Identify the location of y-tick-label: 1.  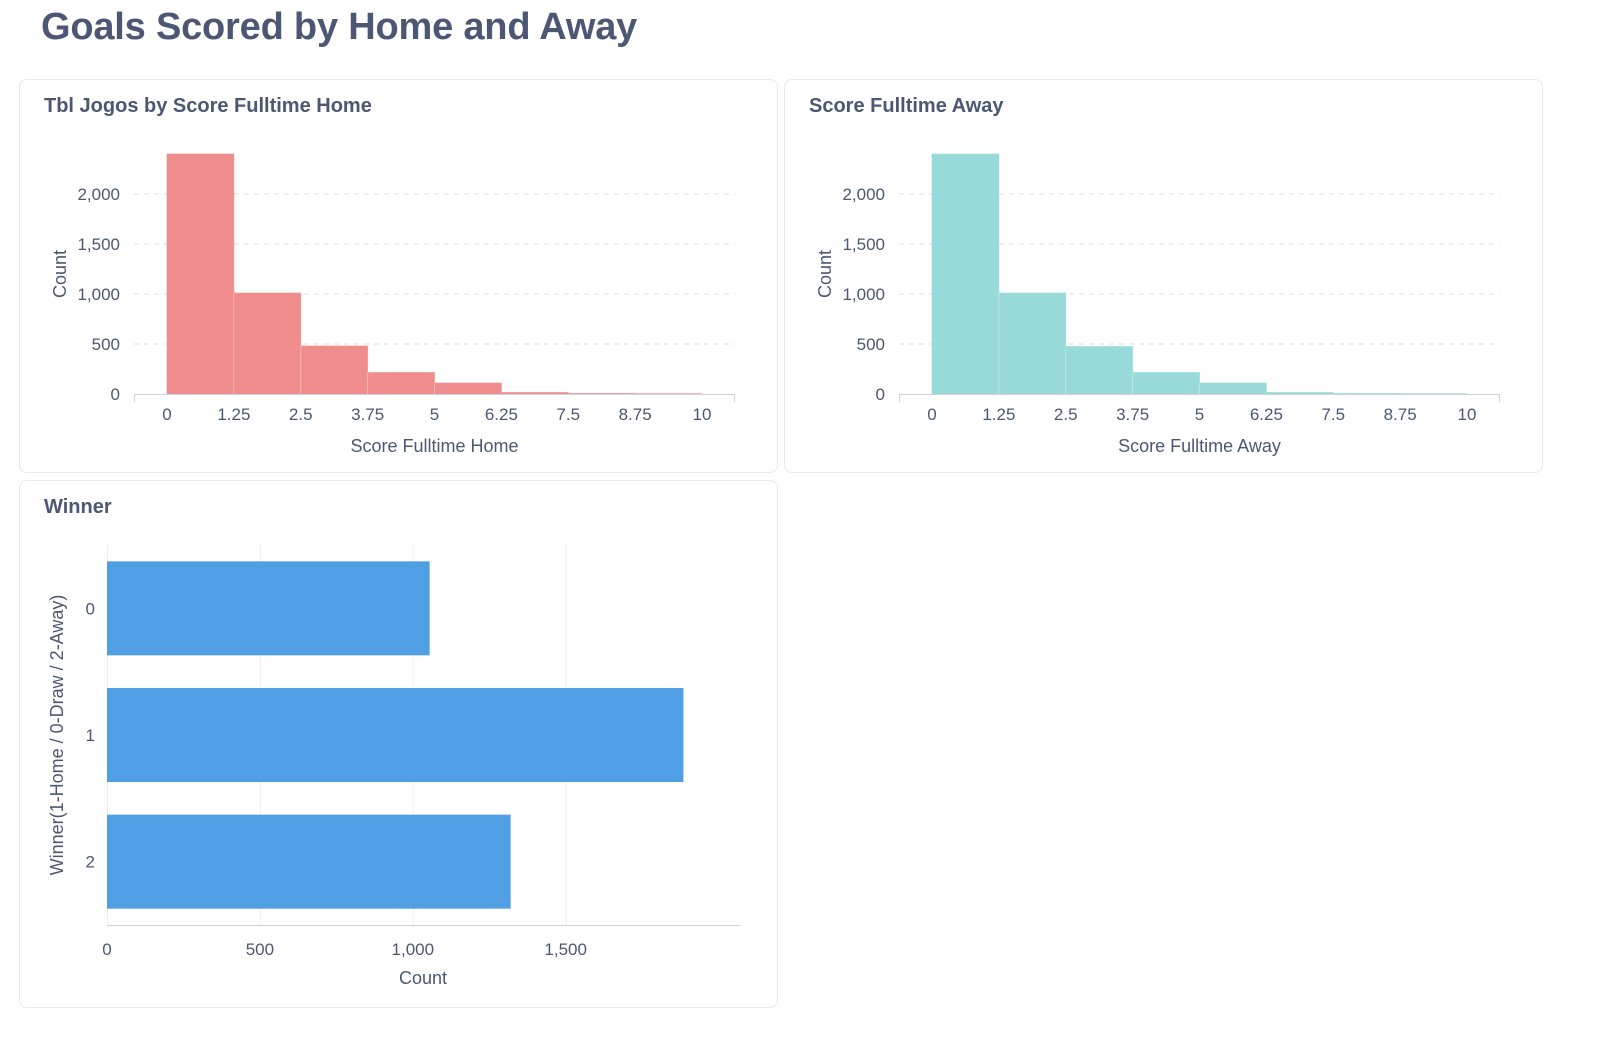
(90, 735).